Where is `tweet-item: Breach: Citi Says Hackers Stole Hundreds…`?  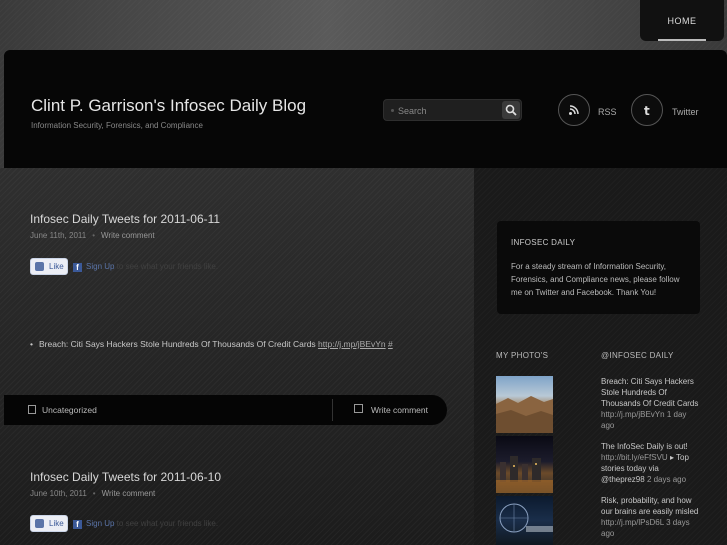 tweet-item: Breach: Citi Says Hackers Stole Hundreds… is located at coordinates (651, 403).